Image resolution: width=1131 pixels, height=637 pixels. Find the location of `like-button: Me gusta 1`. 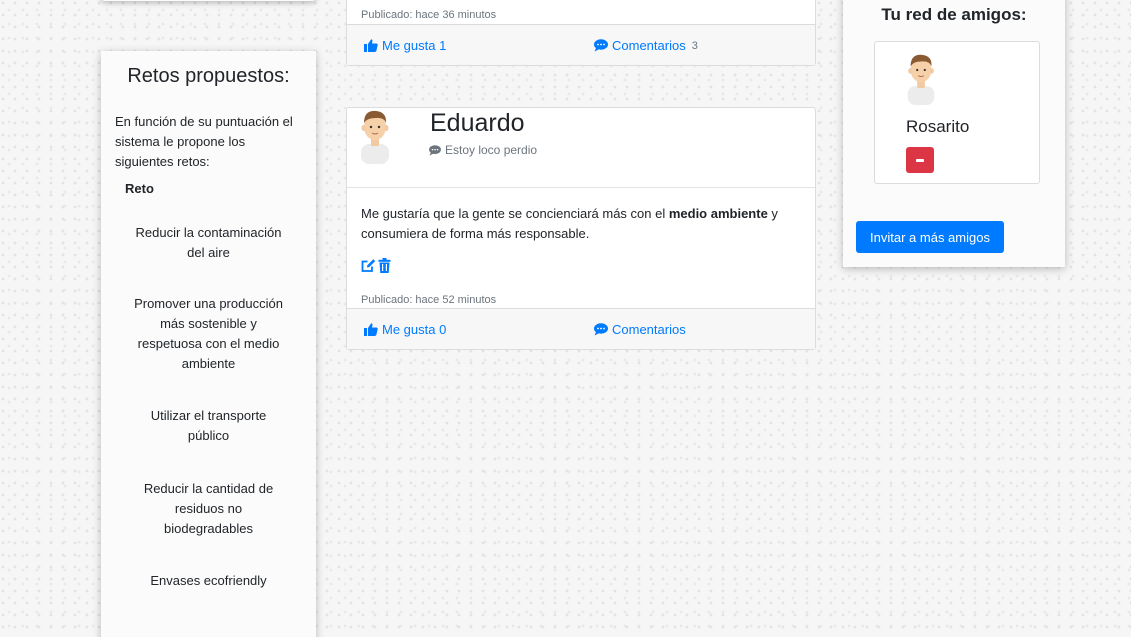

like-button: Me gusta 1 is located at coordinates (405, 45).